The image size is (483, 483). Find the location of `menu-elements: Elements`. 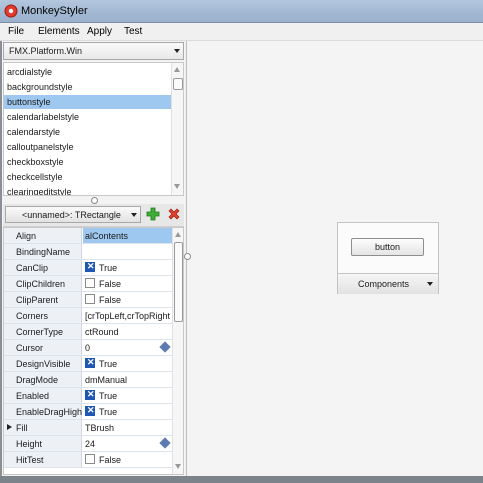

menu-elements: Elements is located at coordinates (59, 31).